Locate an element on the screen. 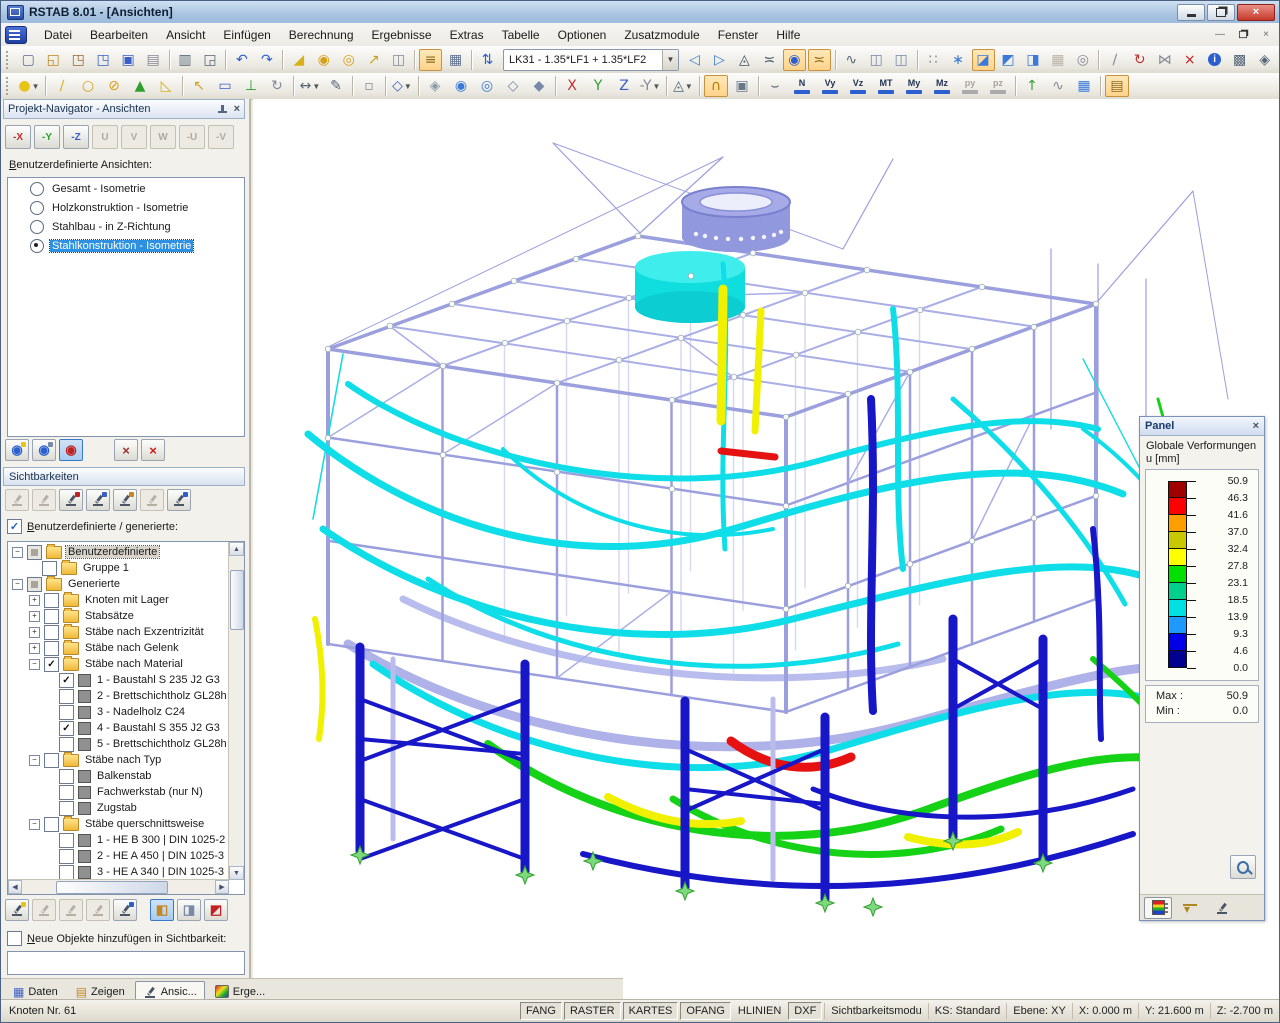 This screenshot has height=1023, width=1280. vis-edit-button is located at coordinates (17, 910).